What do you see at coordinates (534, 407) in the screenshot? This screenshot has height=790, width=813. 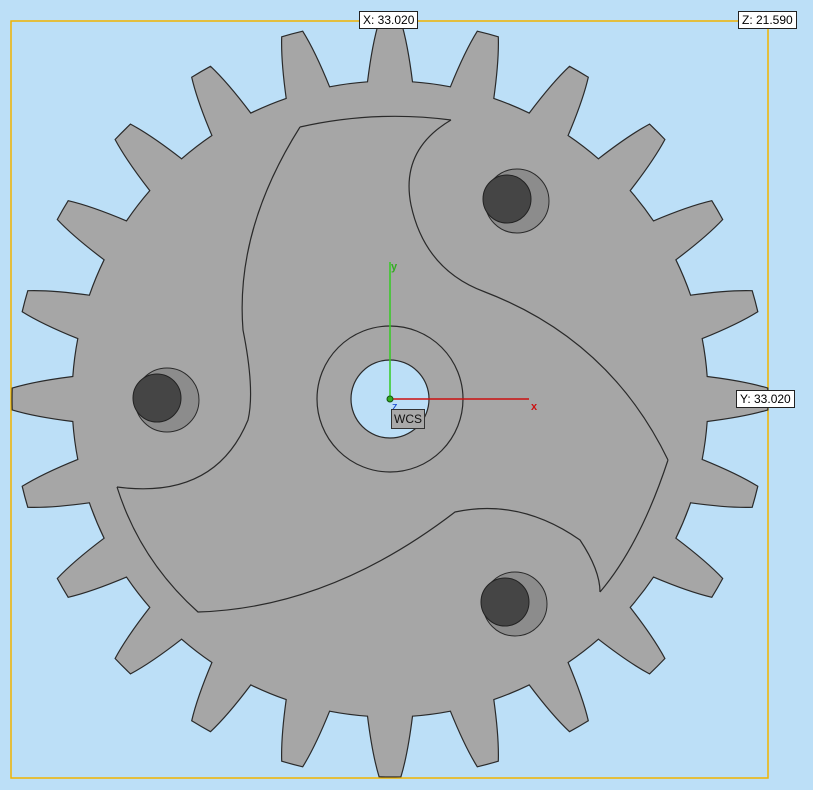 I see `x-axis-label: x` at bounding box center [534, 407].